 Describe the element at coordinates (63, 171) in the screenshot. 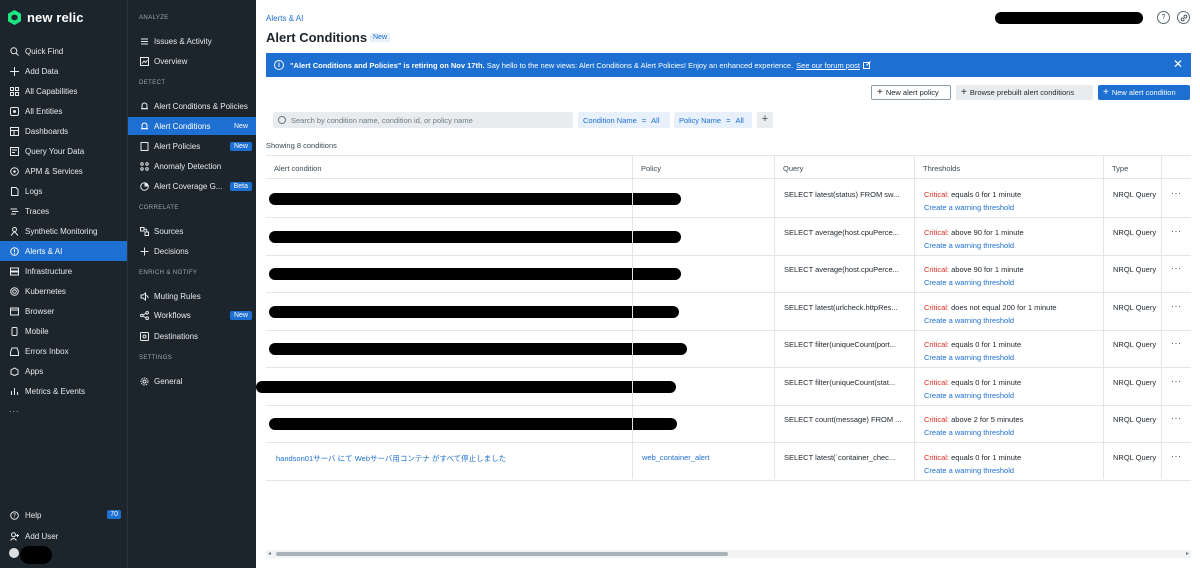

I see `nav-item-apm-services: APM & Services` at that location.